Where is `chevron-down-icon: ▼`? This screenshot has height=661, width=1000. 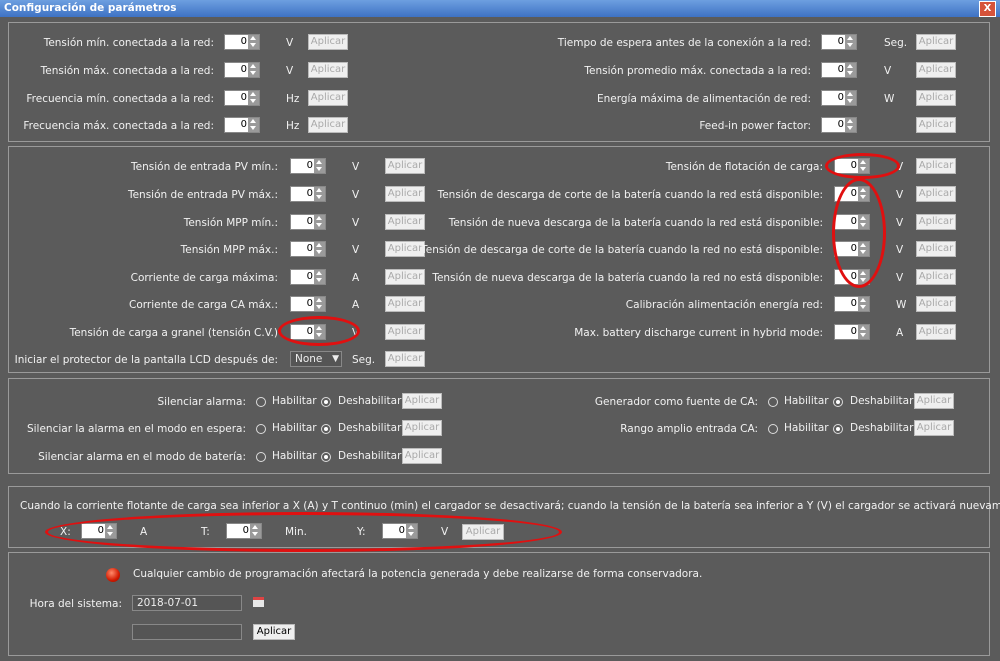 chevron-down-icon: ▼ is located at coordinates (335, 359).